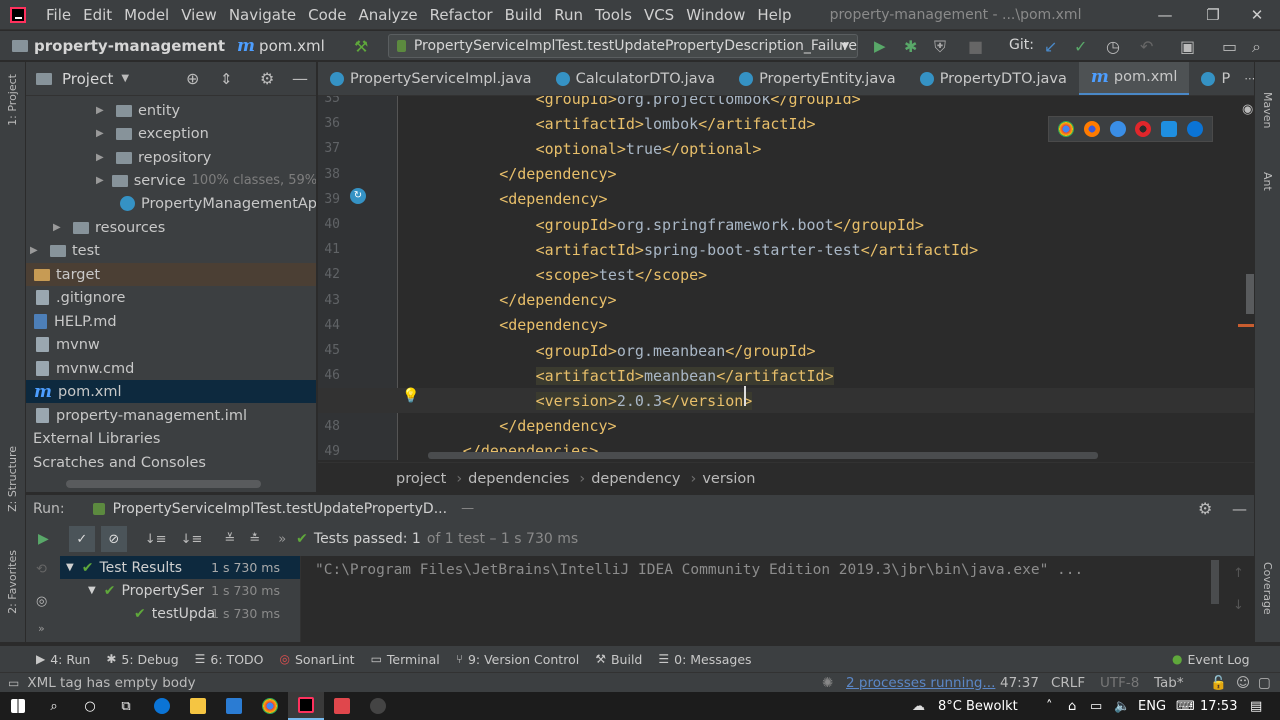 Image resolution: width=1280 pixels, height=720 pixels. I want to click on coverage-icon: ⛨, so click(940, 47).